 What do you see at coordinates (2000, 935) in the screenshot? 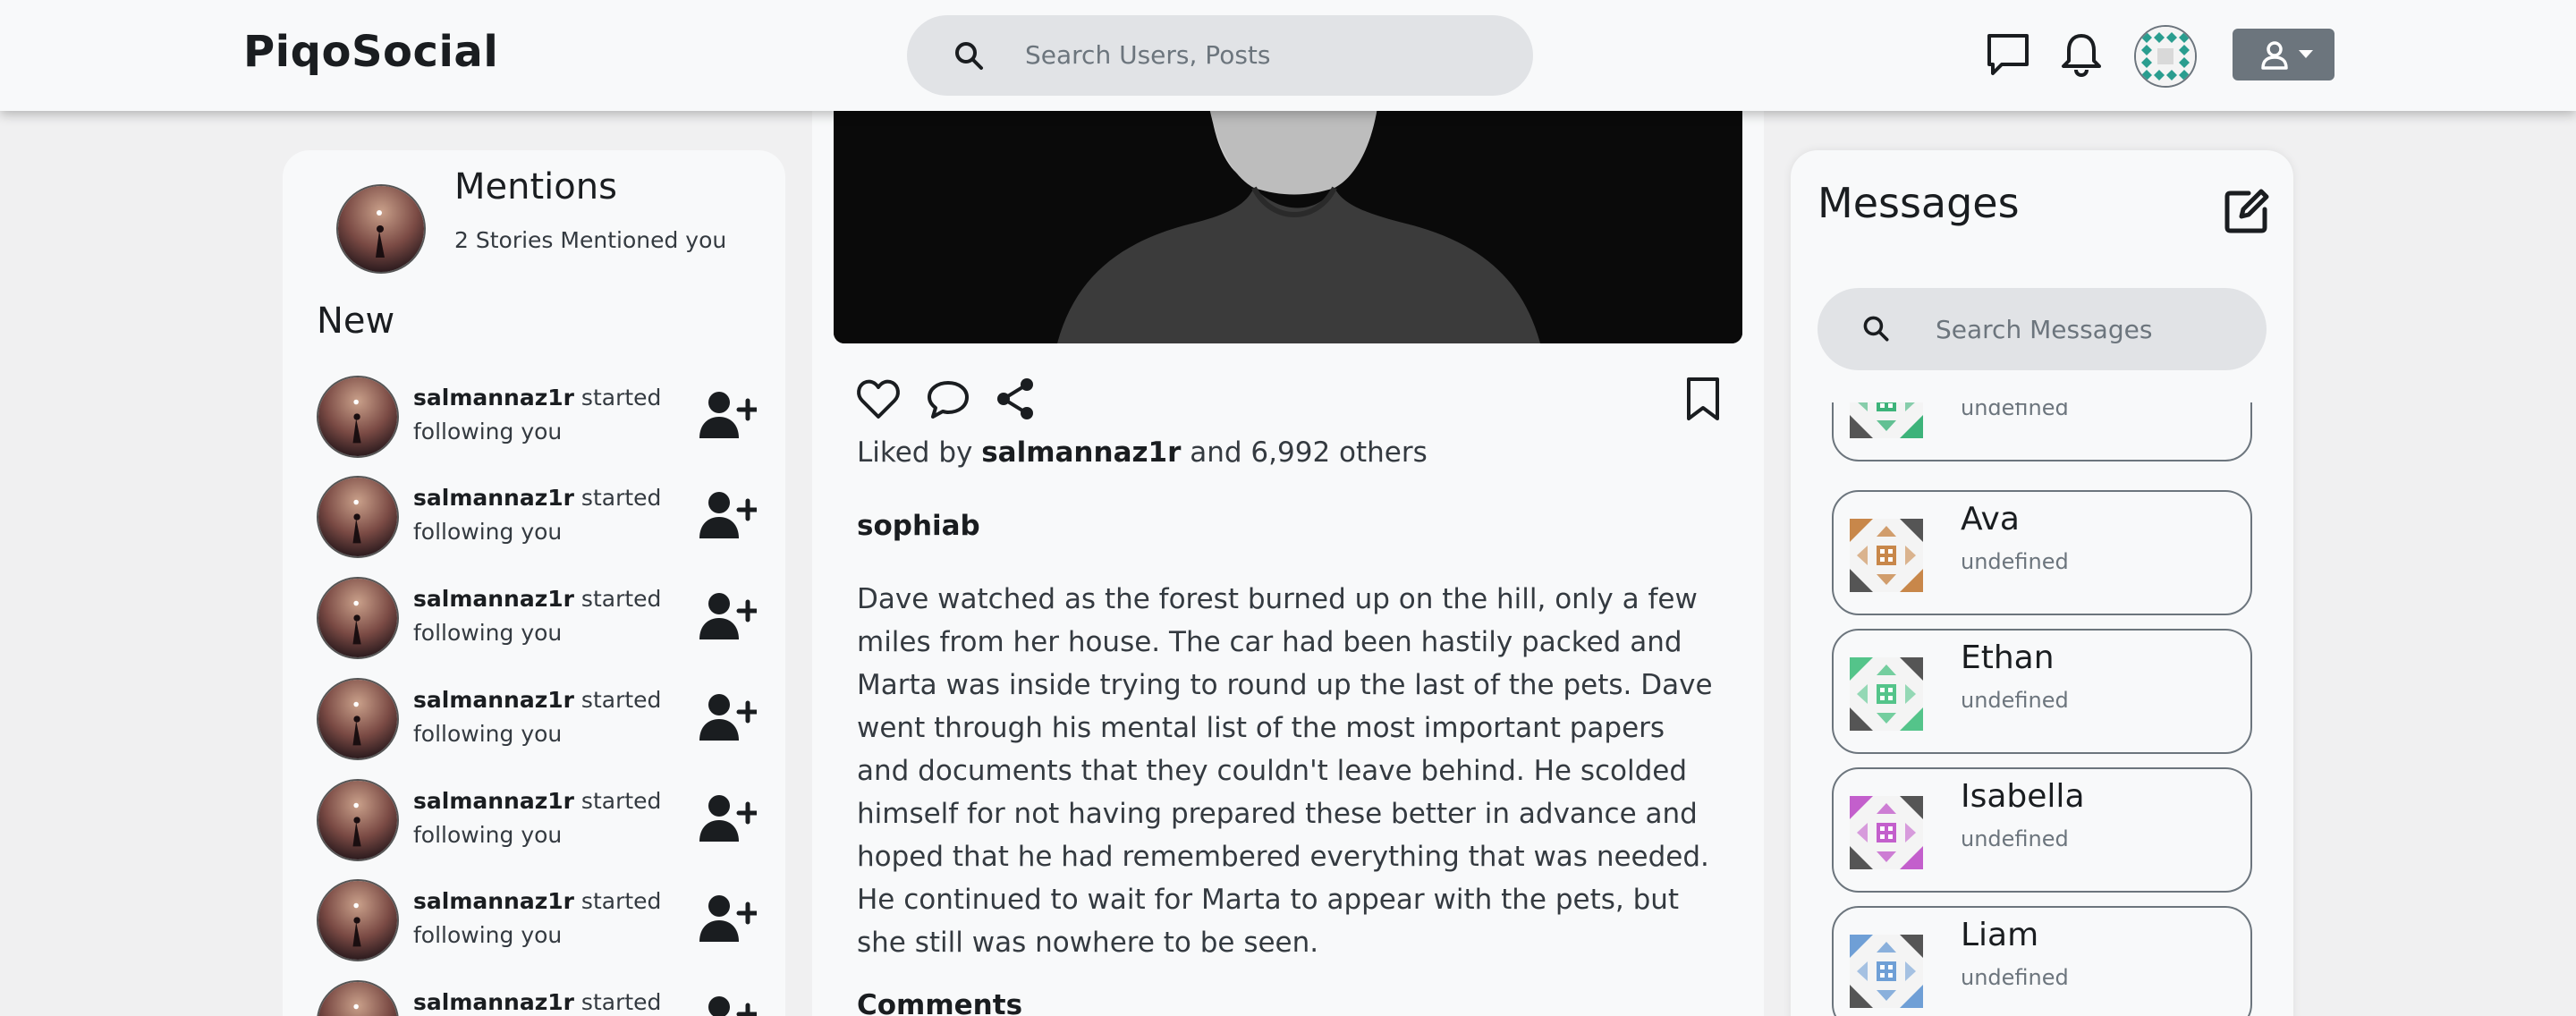
I see `message-contact-name: Liam` at bounding box center [2000, 935].